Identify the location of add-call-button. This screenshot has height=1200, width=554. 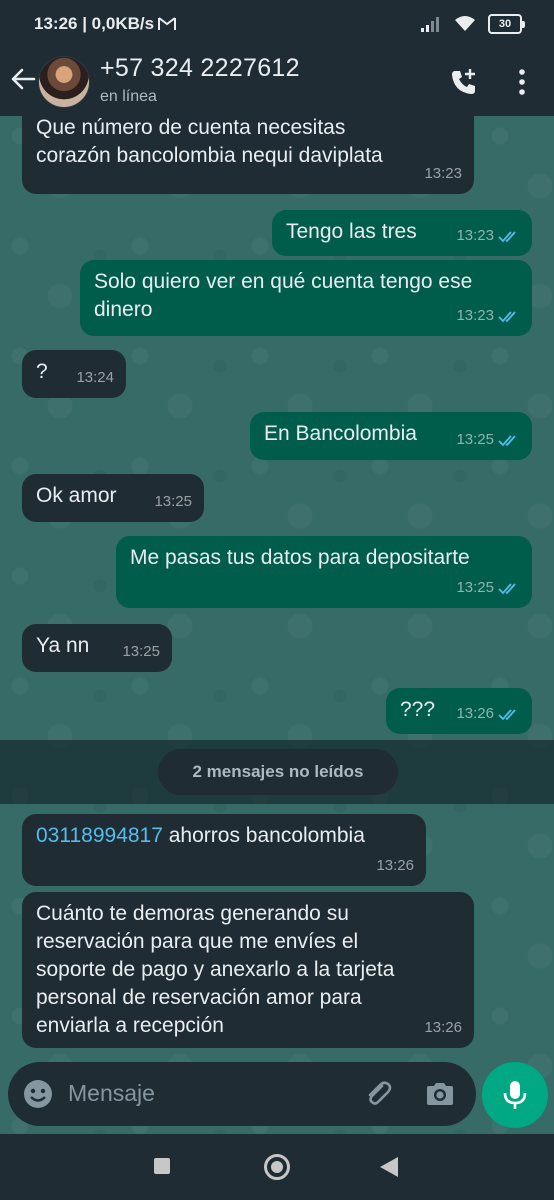
(464, 82).